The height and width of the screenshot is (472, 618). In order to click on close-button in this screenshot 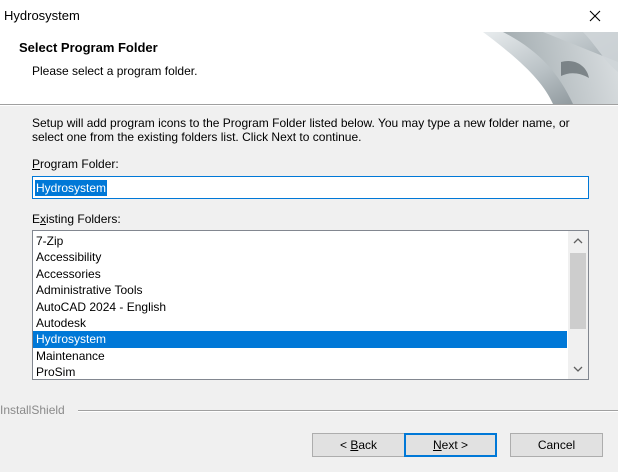, I will do `click(595, 16)`.